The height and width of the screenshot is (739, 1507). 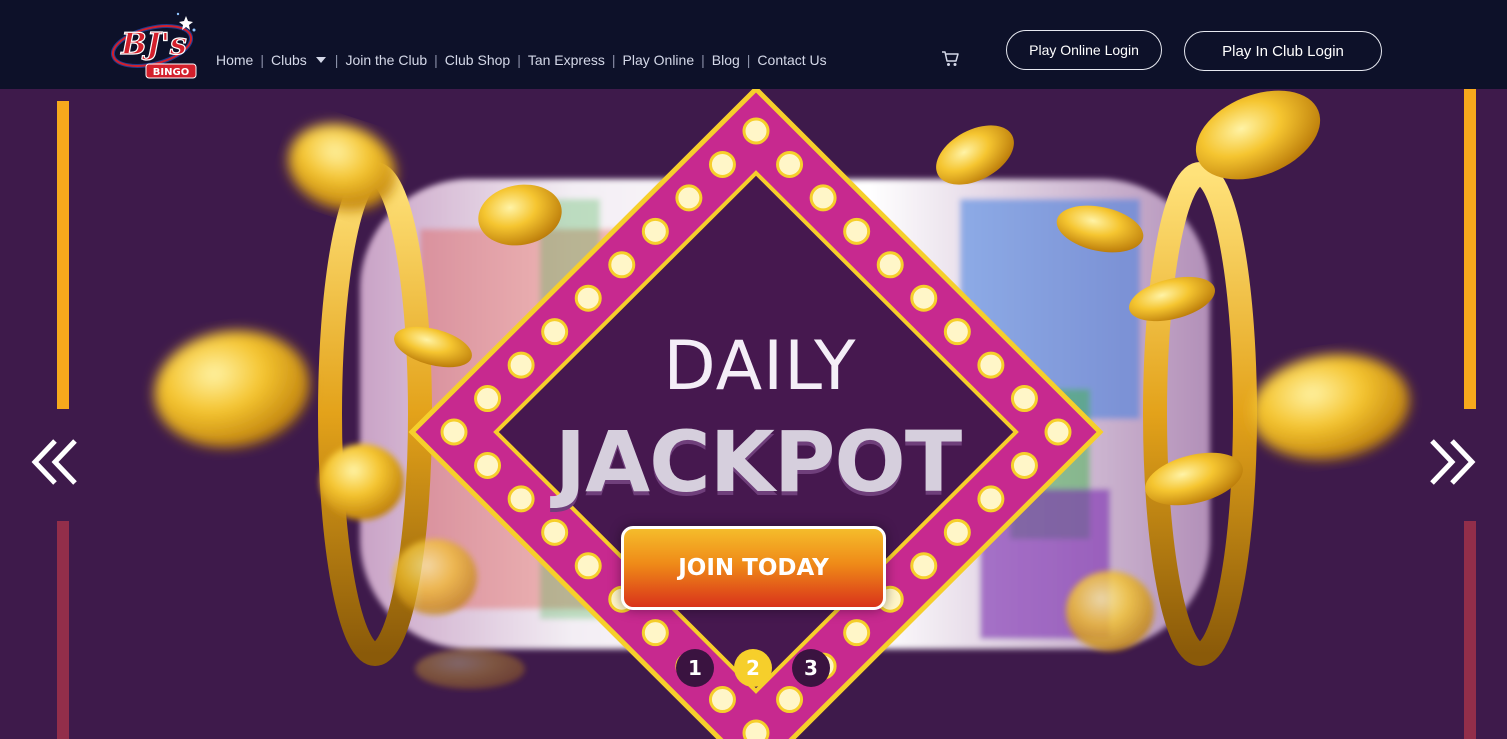 What do you see at coordinates (695, 668) in the screenshot?
I see `slide-dot-1: 1` at bounding box center [695, 668].